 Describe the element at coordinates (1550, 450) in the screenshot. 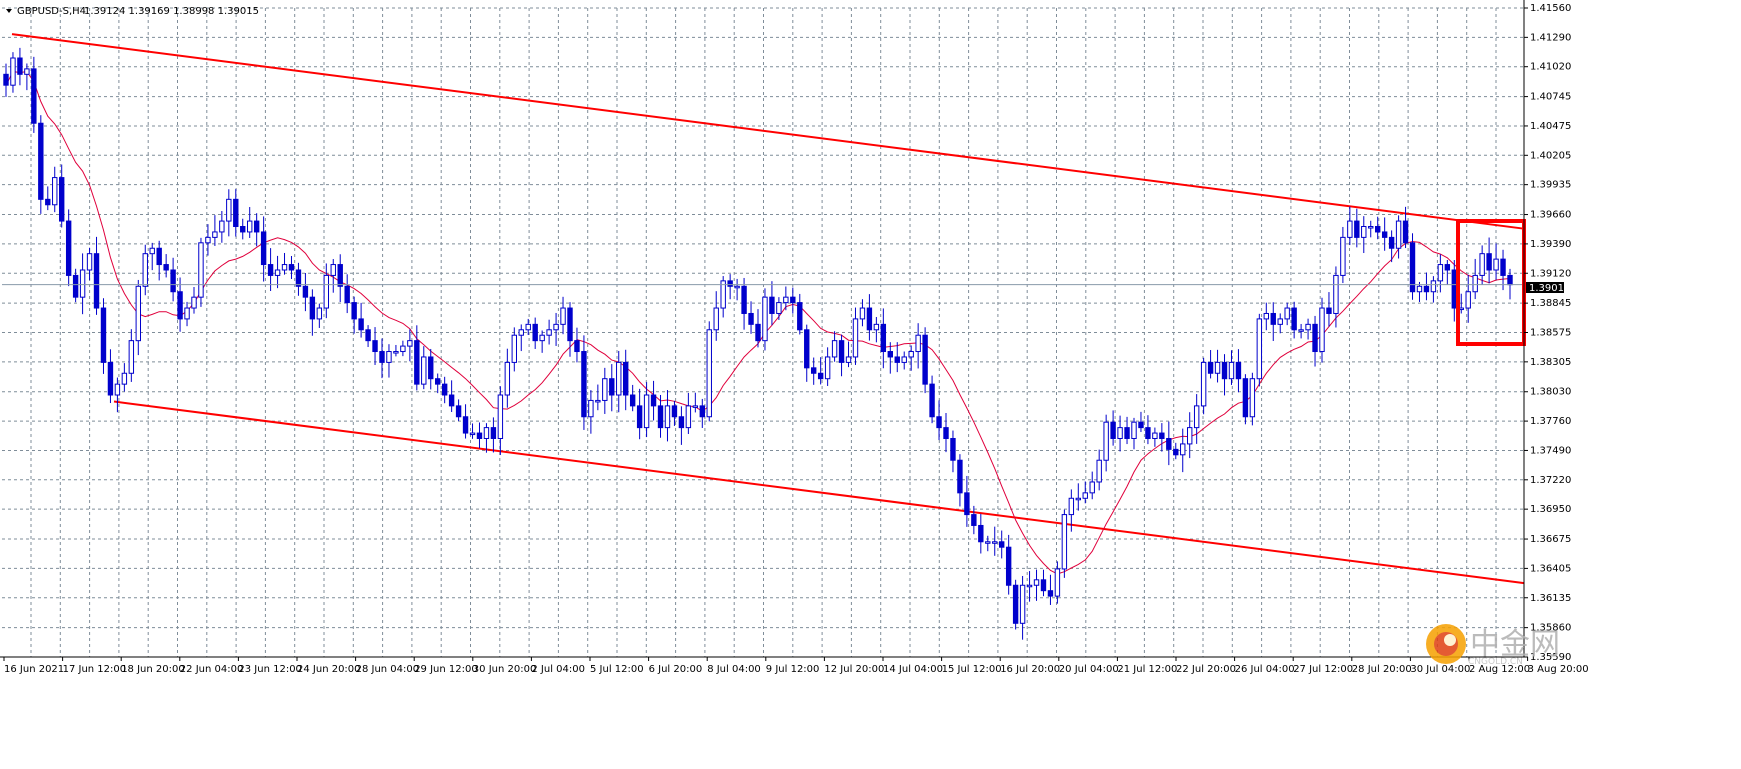

I see `y-tick-label: 1.37490` at that location.